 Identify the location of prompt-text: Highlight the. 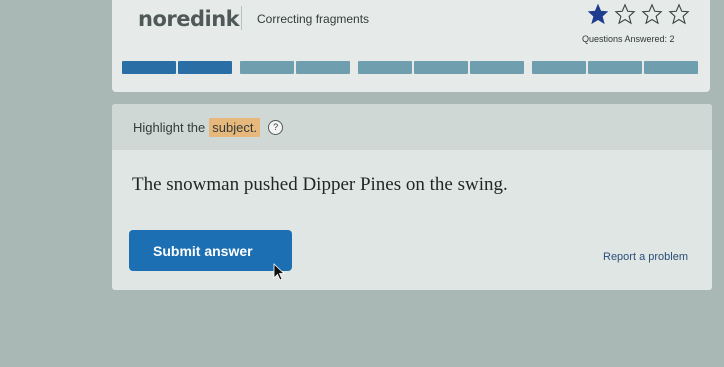
(169, 127).